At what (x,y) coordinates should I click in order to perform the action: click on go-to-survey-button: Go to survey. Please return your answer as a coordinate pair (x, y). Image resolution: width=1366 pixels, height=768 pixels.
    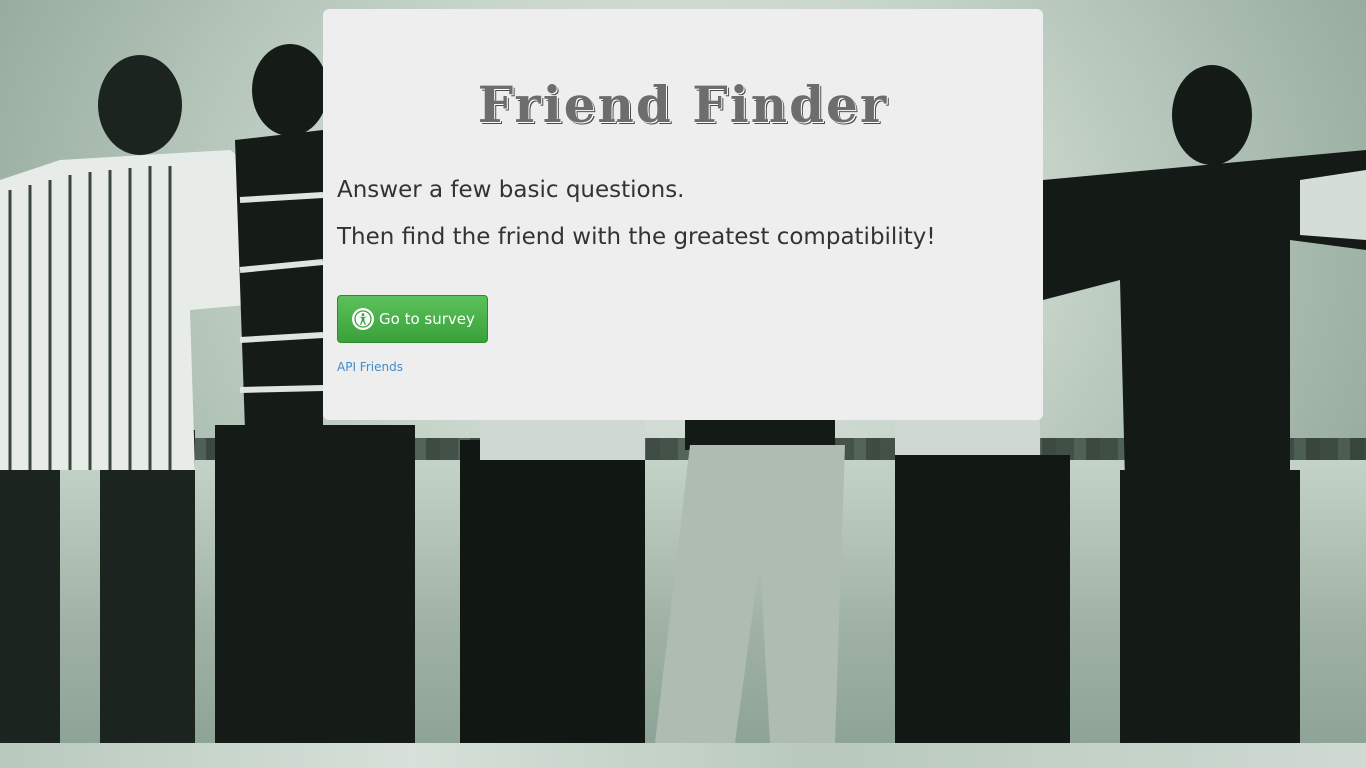
    Looking at the image, I should click on (412, 319).